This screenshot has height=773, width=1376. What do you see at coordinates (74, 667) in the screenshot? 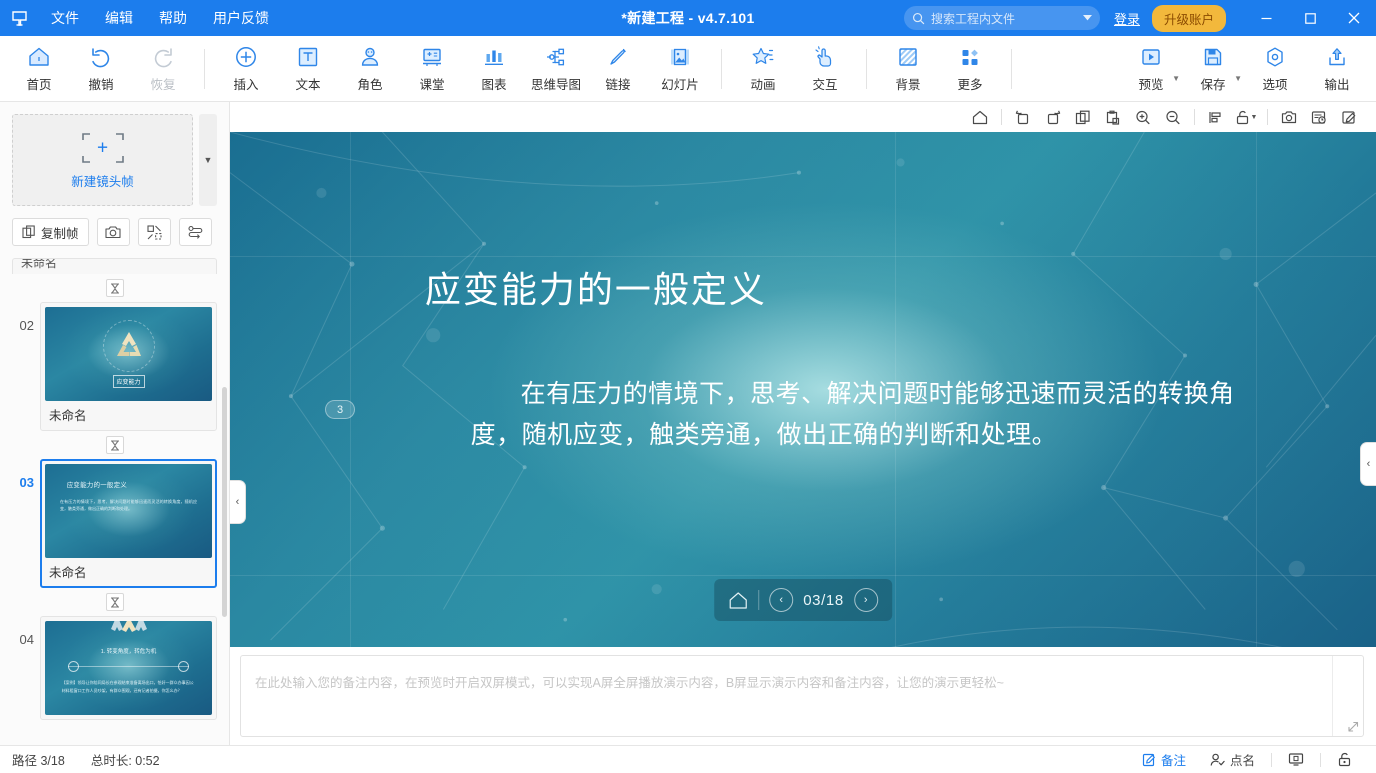
I see `thumbnail-node-left` at bounding box center [74, 667].